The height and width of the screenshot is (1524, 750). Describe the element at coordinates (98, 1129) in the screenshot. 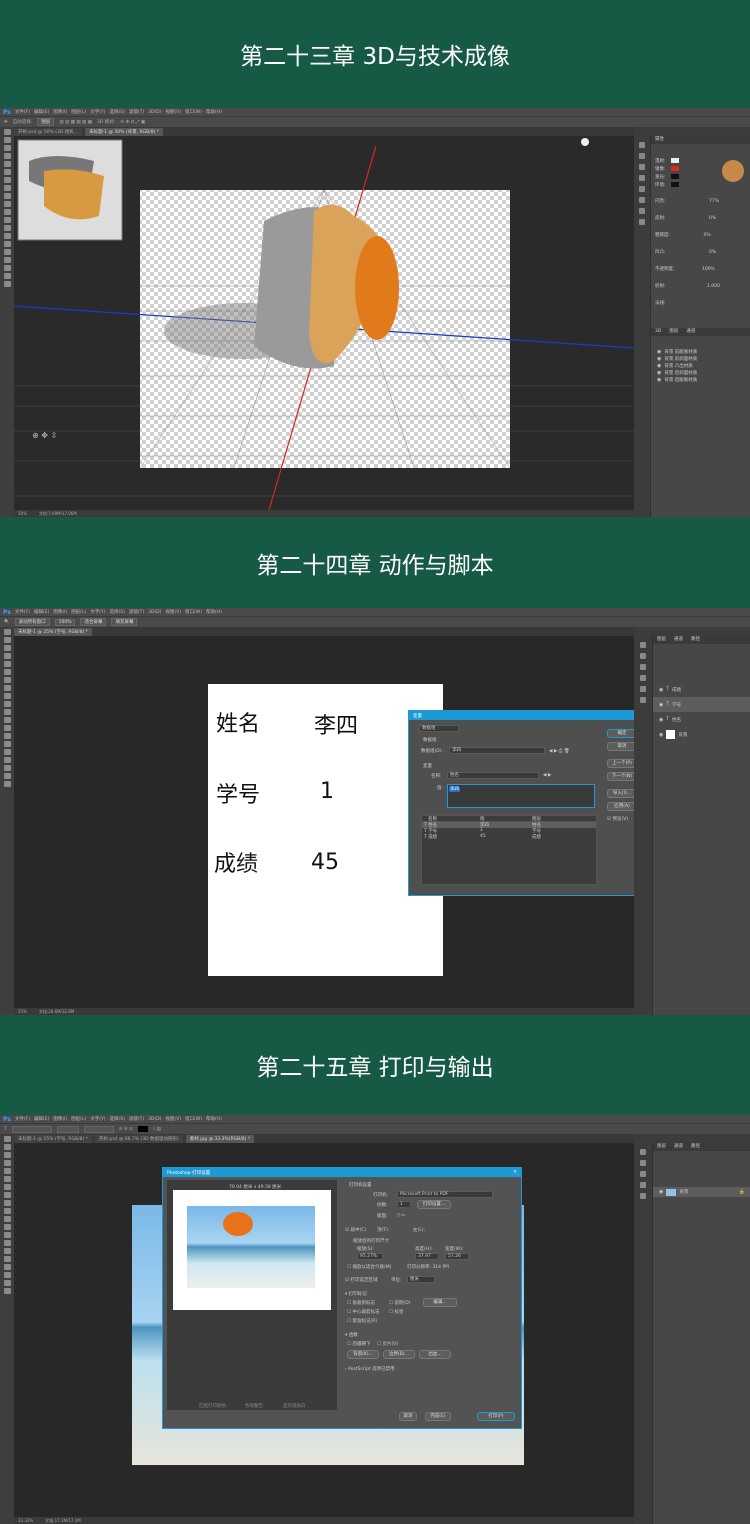

I see `font-size-dropdown` at that location.